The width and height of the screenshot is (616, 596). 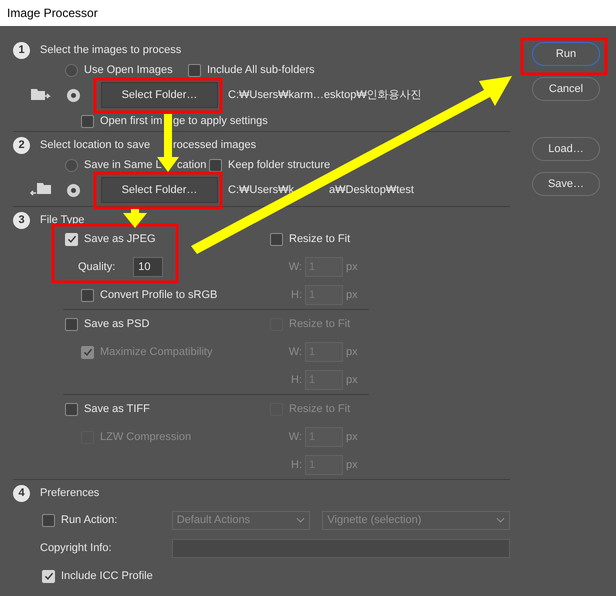 I want to click on dialog-button: Run, so click(x=566, y=54).